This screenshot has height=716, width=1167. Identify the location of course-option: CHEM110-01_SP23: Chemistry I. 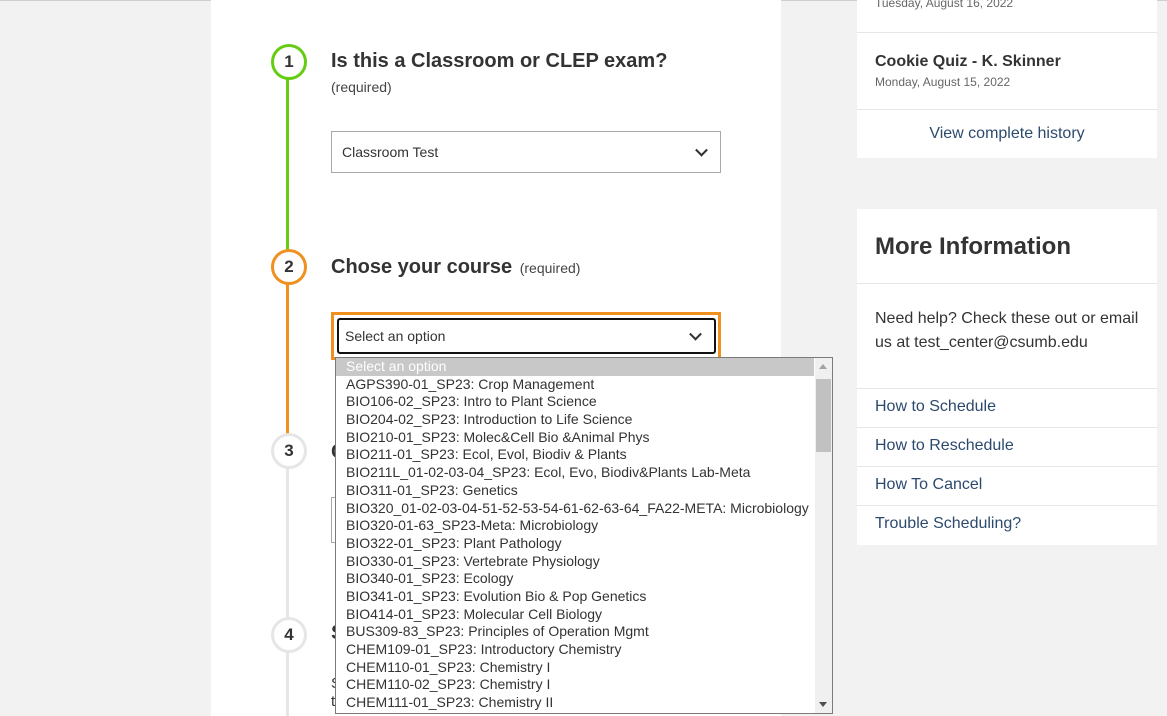
(575, 668).